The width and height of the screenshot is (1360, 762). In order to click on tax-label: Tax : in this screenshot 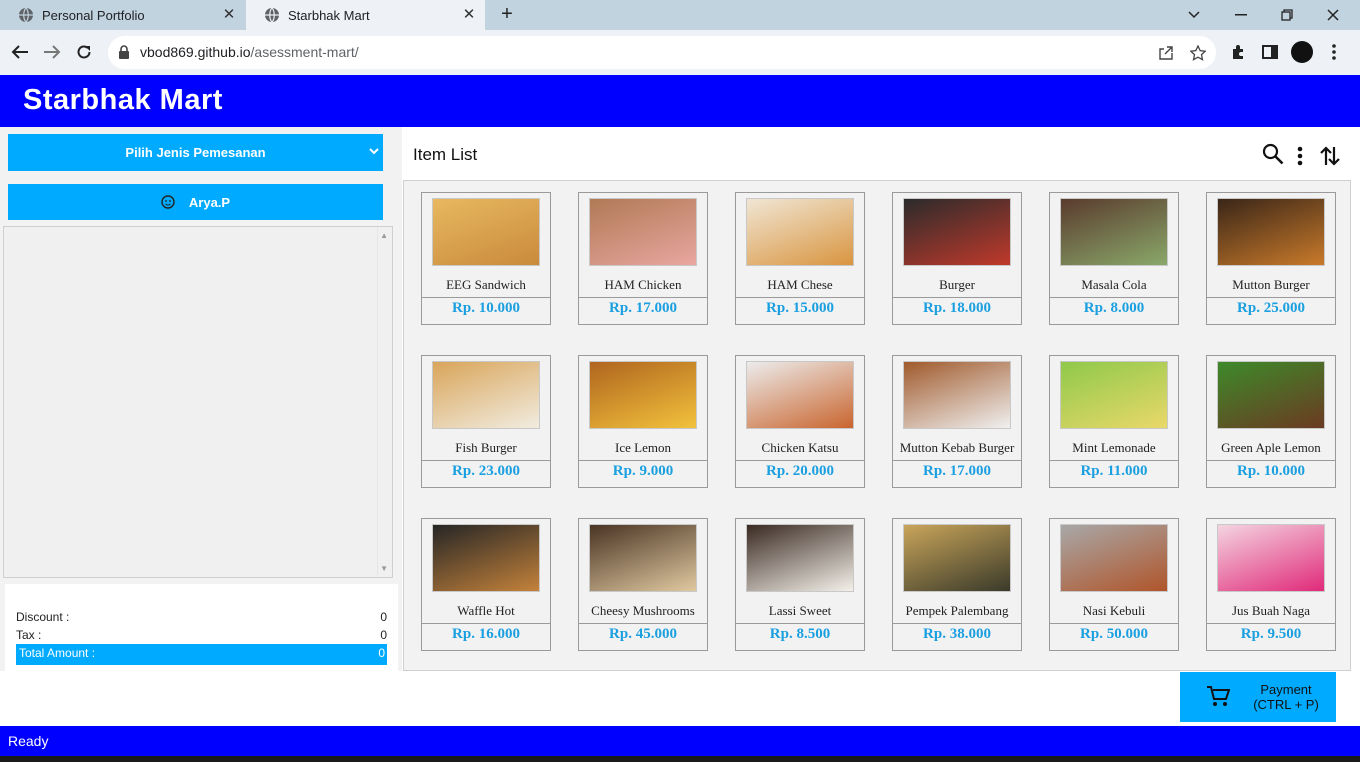, I will do `click(29, 635)`.